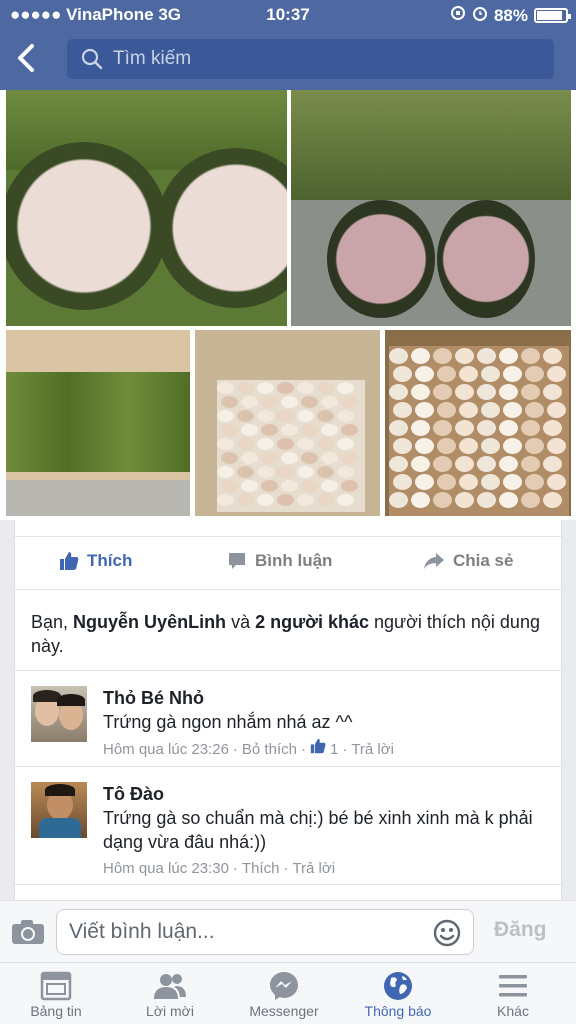 This screenshot has height=1024, width=576. What do you see at coordinates (170, 1011) in the screenshot?
I see `tab-label: Lời mời` at bounding box center [170, 1011].